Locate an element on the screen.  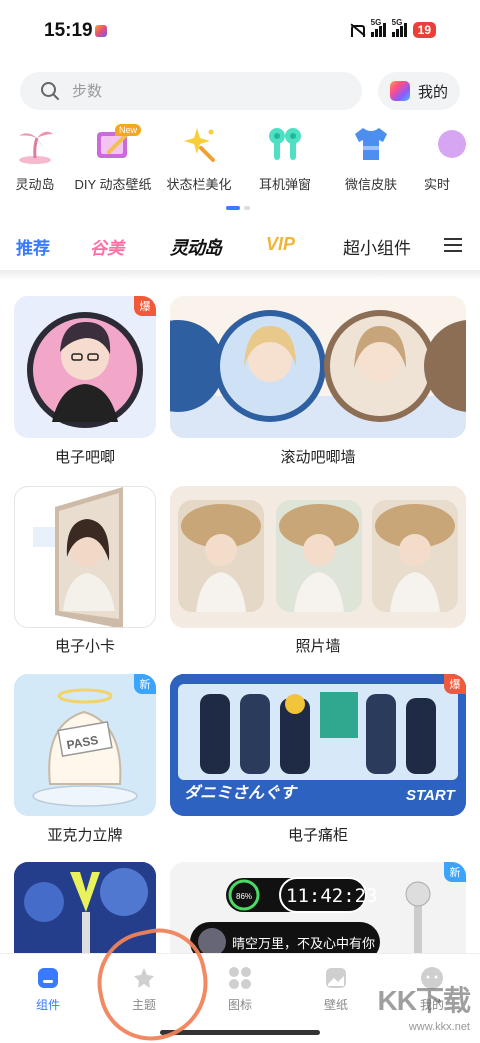
quick-item-label: DIY 动态壁纸 is located at coordinates (113, 184).